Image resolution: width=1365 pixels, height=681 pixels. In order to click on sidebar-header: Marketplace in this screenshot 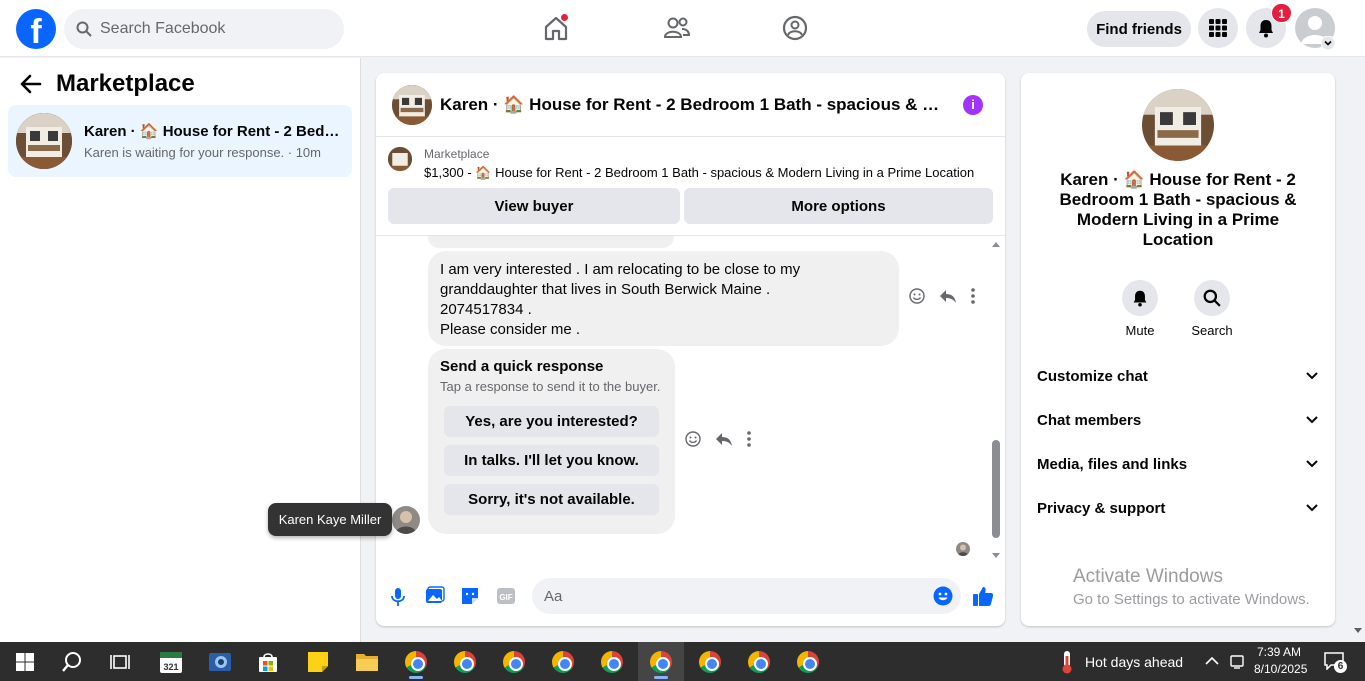, I will do `click(107, 84)`.